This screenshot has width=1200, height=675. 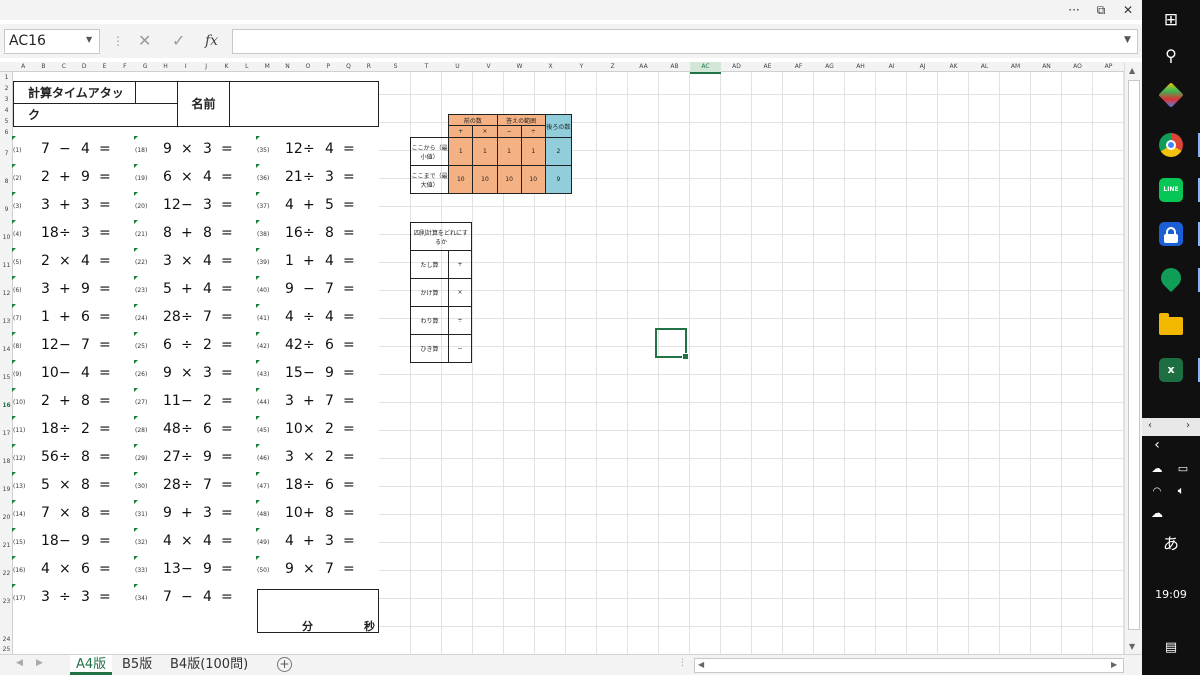 I want to click on problem-item: (49) 4 +3 =, so click(x=317, y=542).